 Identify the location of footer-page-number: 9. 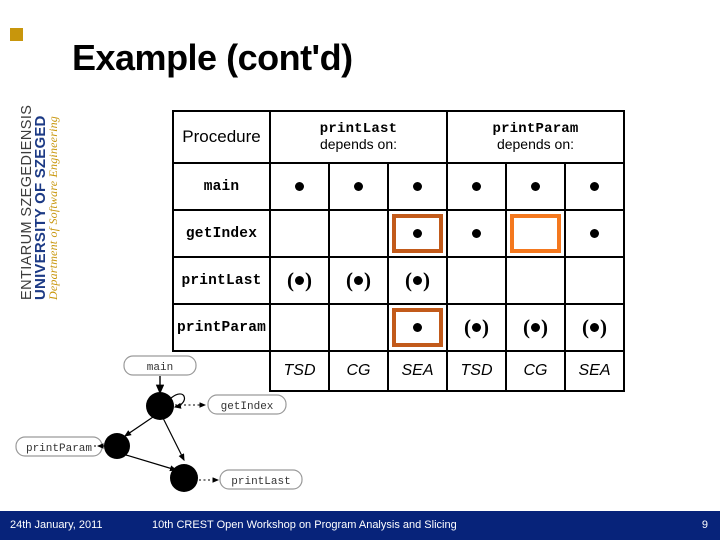
(704, 525).